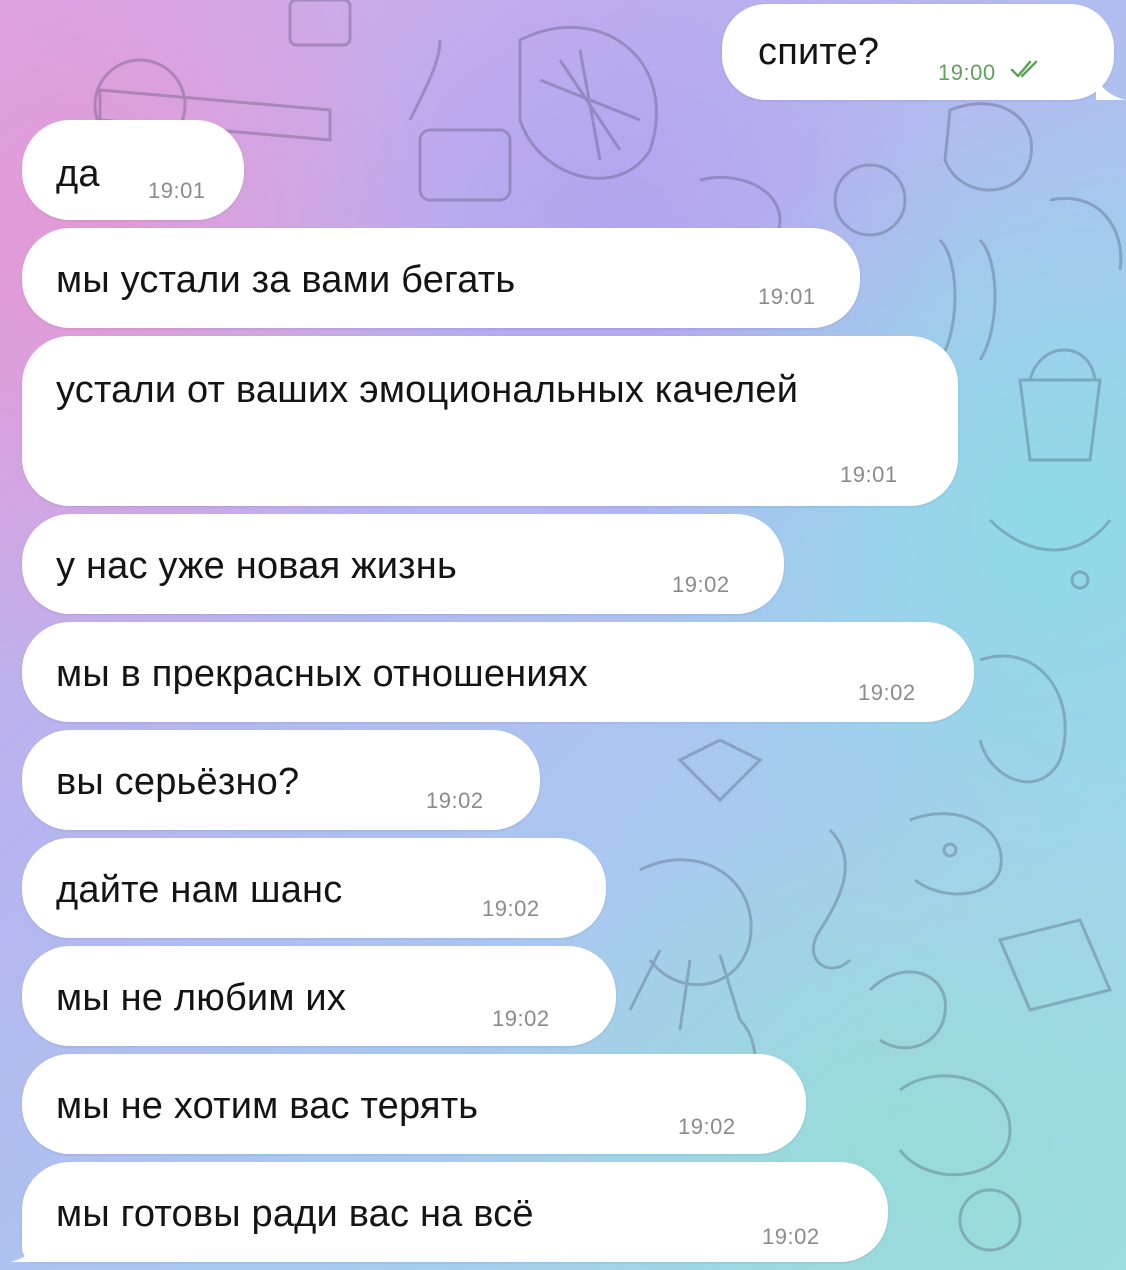 The height and width of the screenshot is (1270, 1126). I want to click on message-text: мы готовы ради вас на всё, so click(295, 1214).